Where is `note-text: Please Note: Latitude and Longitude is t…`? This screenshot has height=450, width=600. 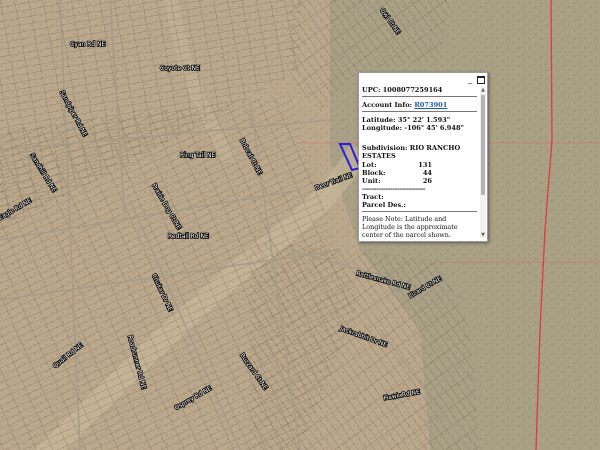
note-text: Please Note: Latitude and Longitude is t… is located at coordinates (410, 226).